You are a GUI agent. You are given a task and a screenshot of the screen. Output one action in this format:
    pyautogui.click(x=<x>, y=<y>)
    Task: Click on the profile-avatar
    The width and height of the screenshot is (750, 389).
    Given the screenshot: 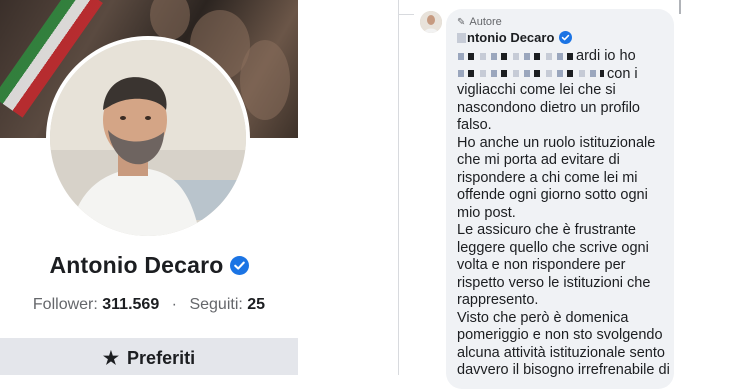 What is the action you would take?
    pyautogui.click(x=148, y=138)
    